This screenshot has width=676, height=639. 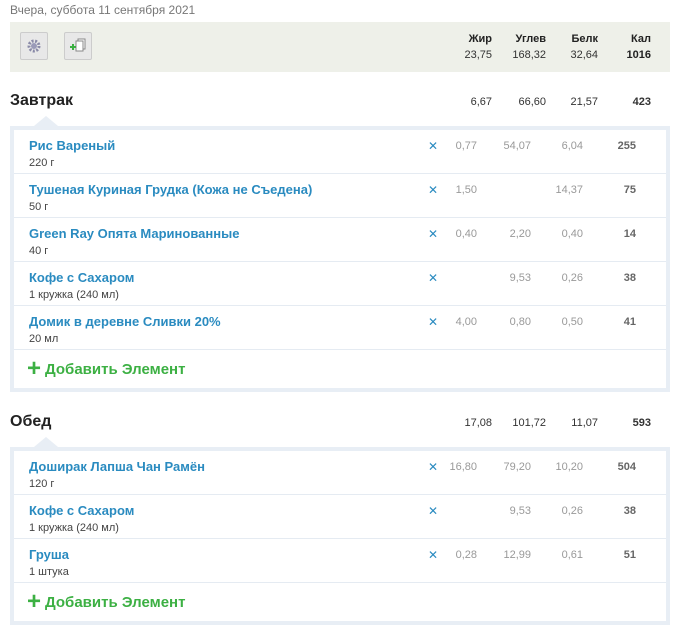 What do you see at coordinates (340, 152) in the screenshot?
I see `food-row: Рис Вареный 220 г ✕ 0,77 54,07 6,04 255` at bounding box center [340, 152].